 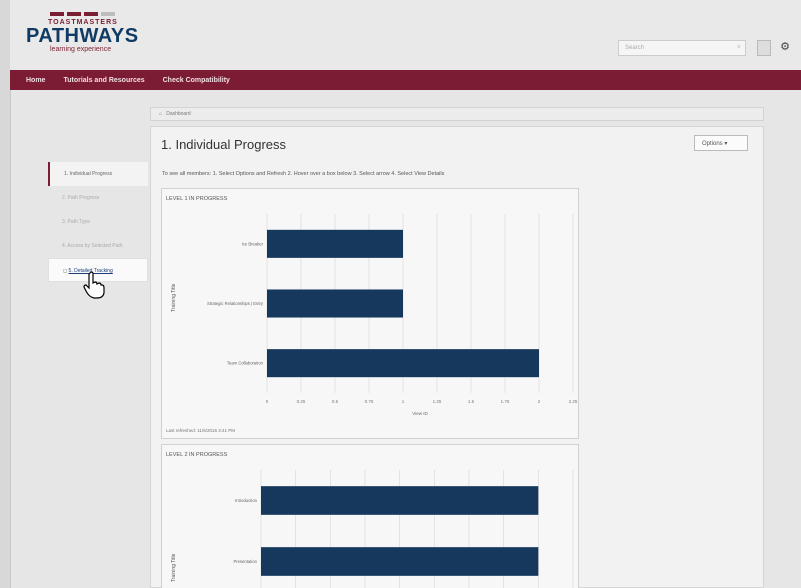 I want to click on sidenav-label: 1. Individual Progress, so click(x=88, y=174).